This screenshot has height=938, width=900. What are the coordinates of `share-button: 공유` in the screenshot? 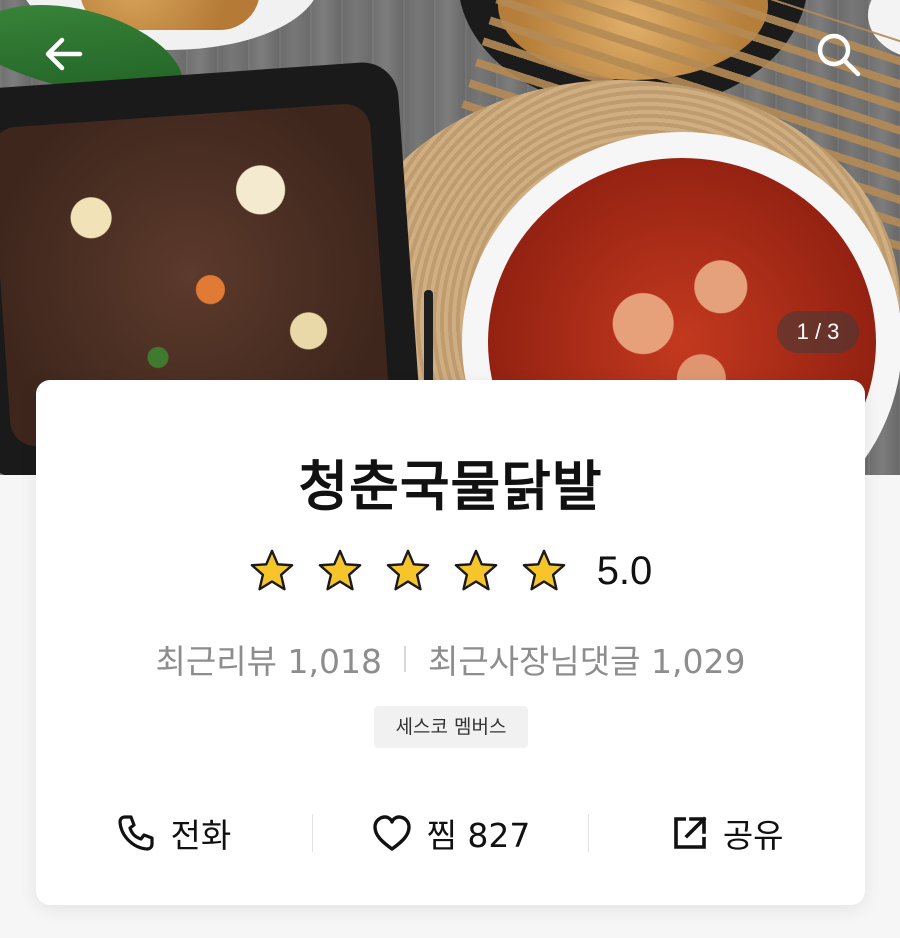 It's located at (727, 833).